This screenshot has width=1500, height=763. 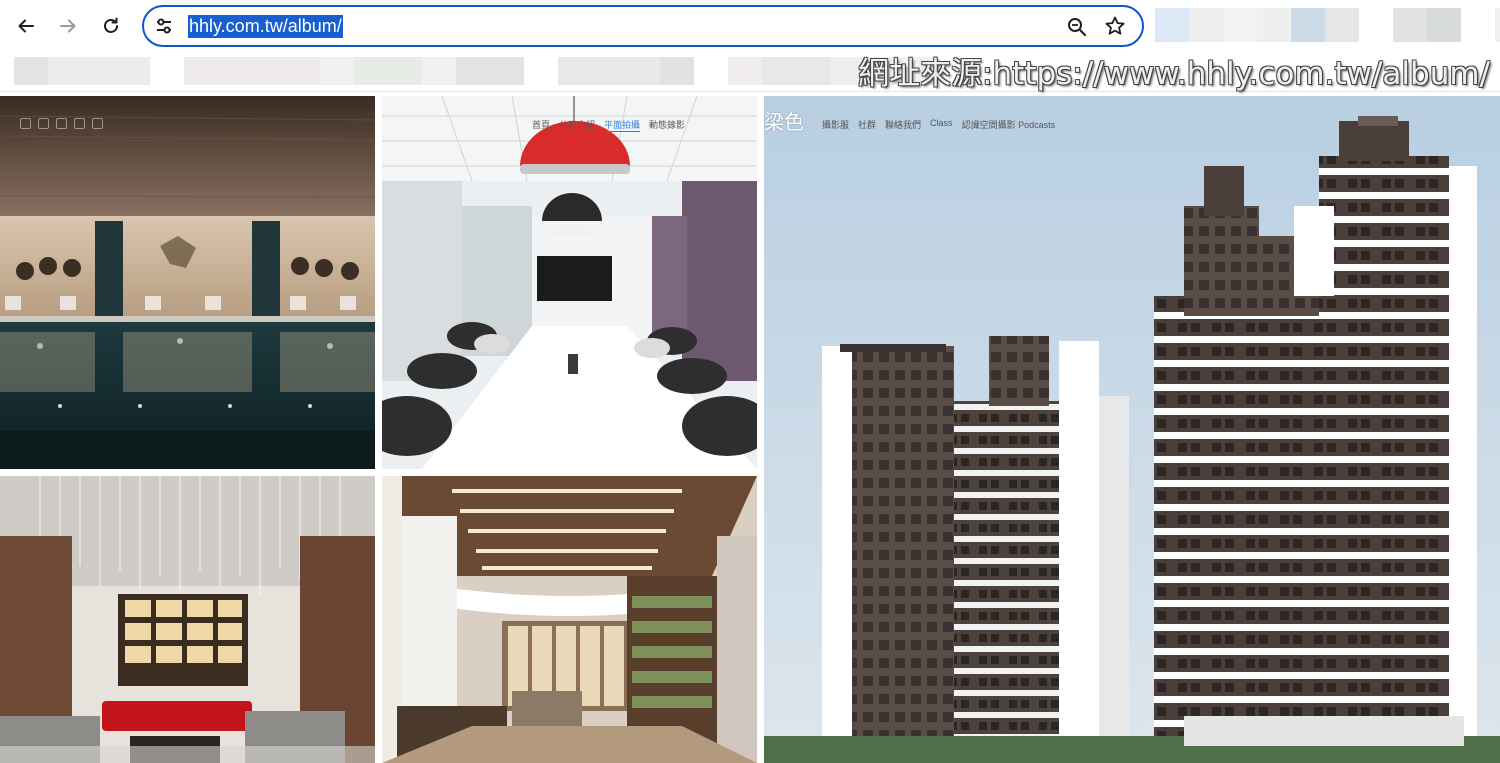 I want to click on logo-text: 小他梁色, so click(x=784, y=123).